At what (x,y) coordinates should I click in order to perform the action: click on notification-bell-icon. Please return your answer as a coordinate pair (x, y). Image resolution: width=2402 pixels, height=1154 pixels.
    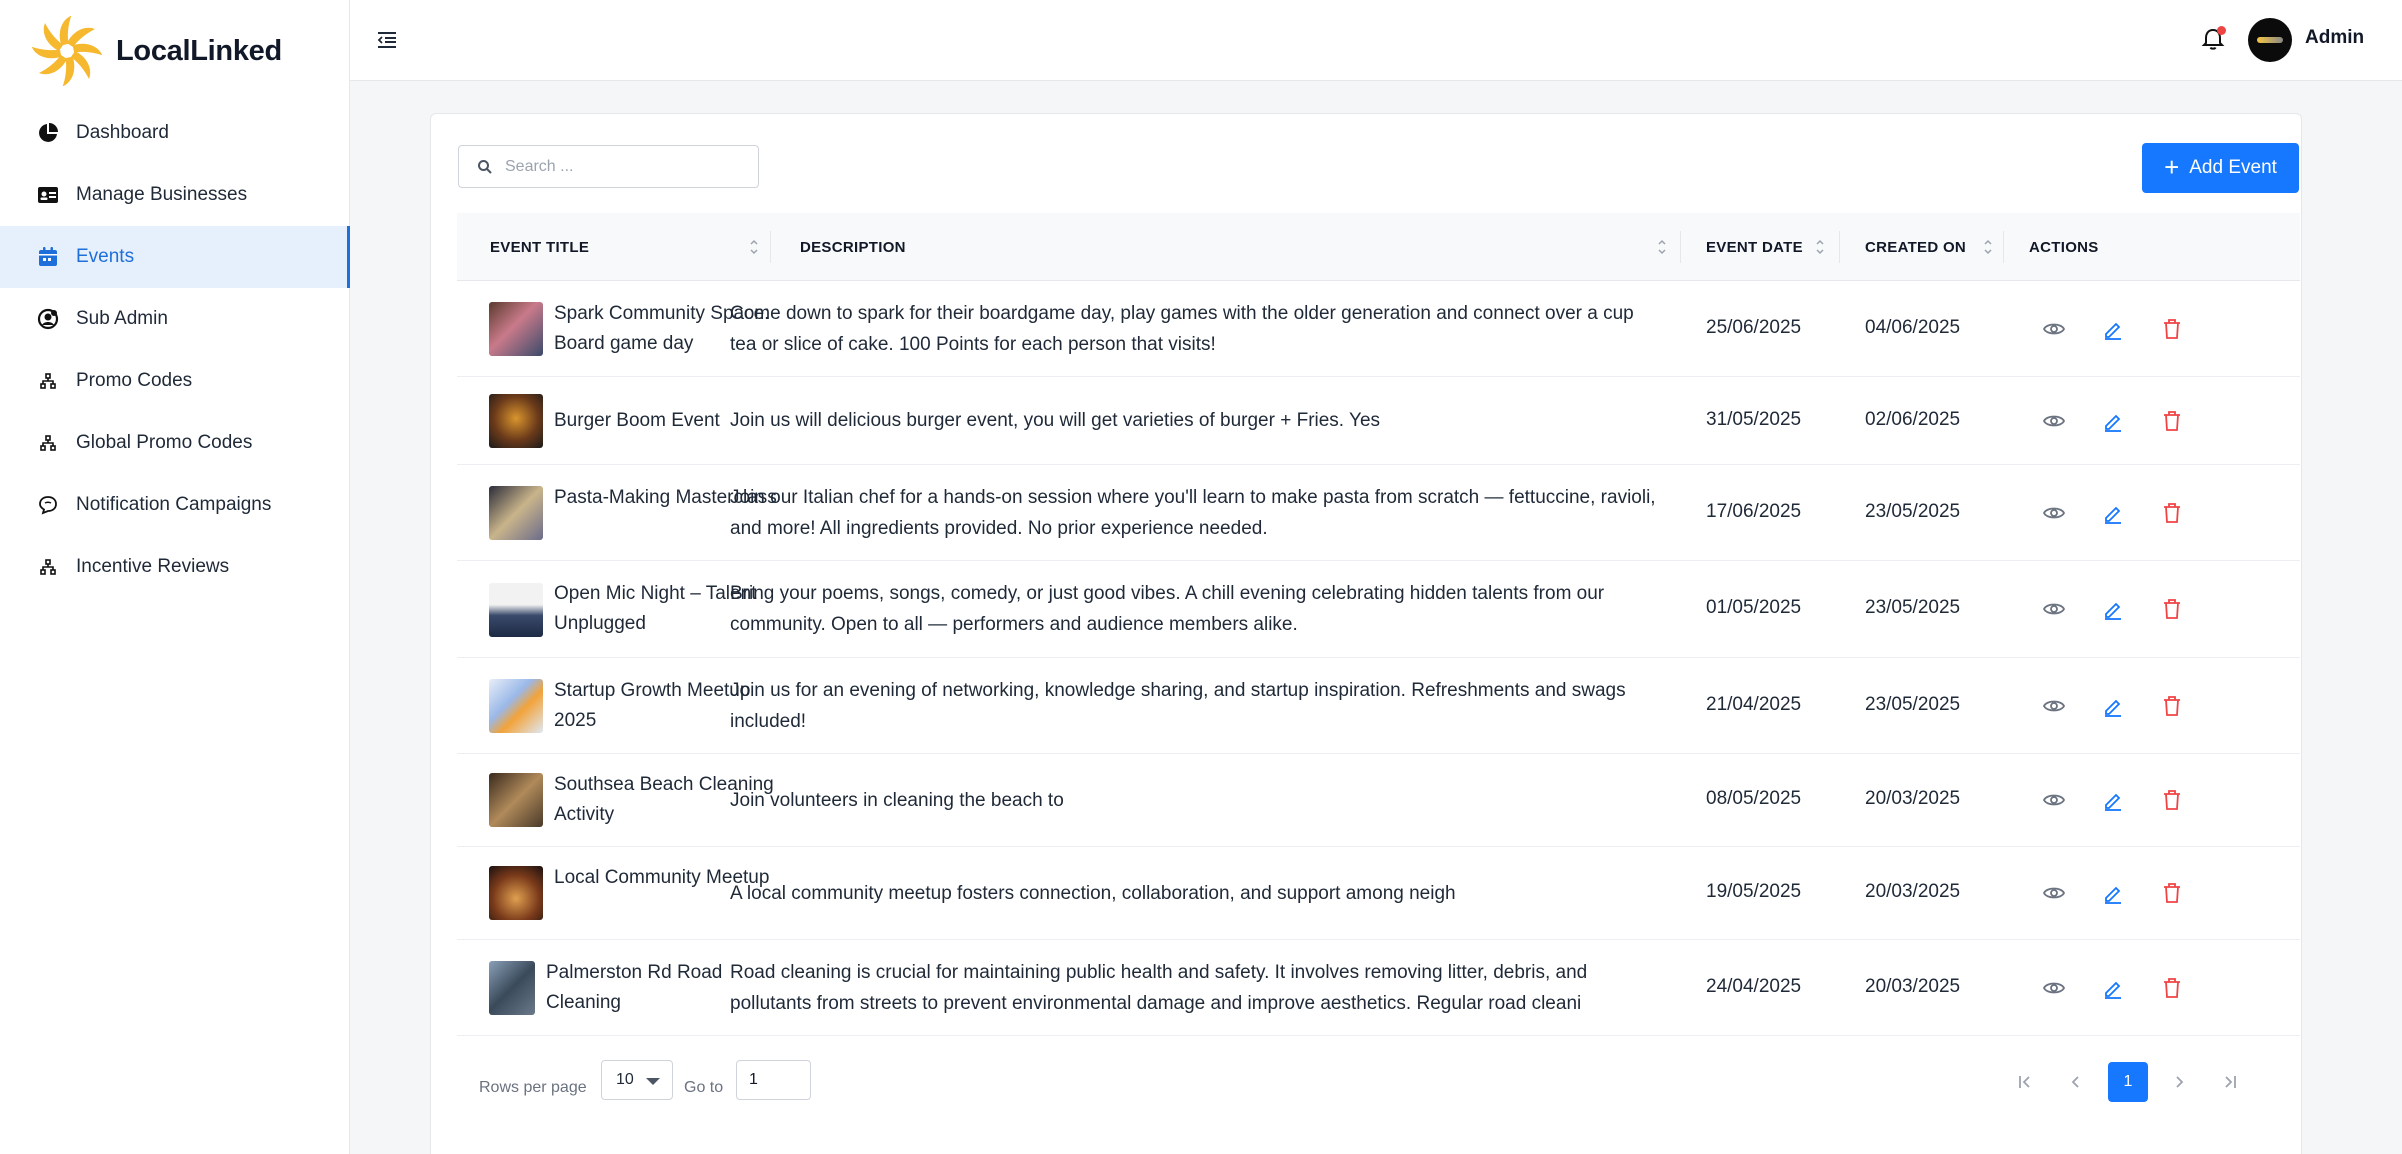
    Looking at the image, I should click on (2213, 39).